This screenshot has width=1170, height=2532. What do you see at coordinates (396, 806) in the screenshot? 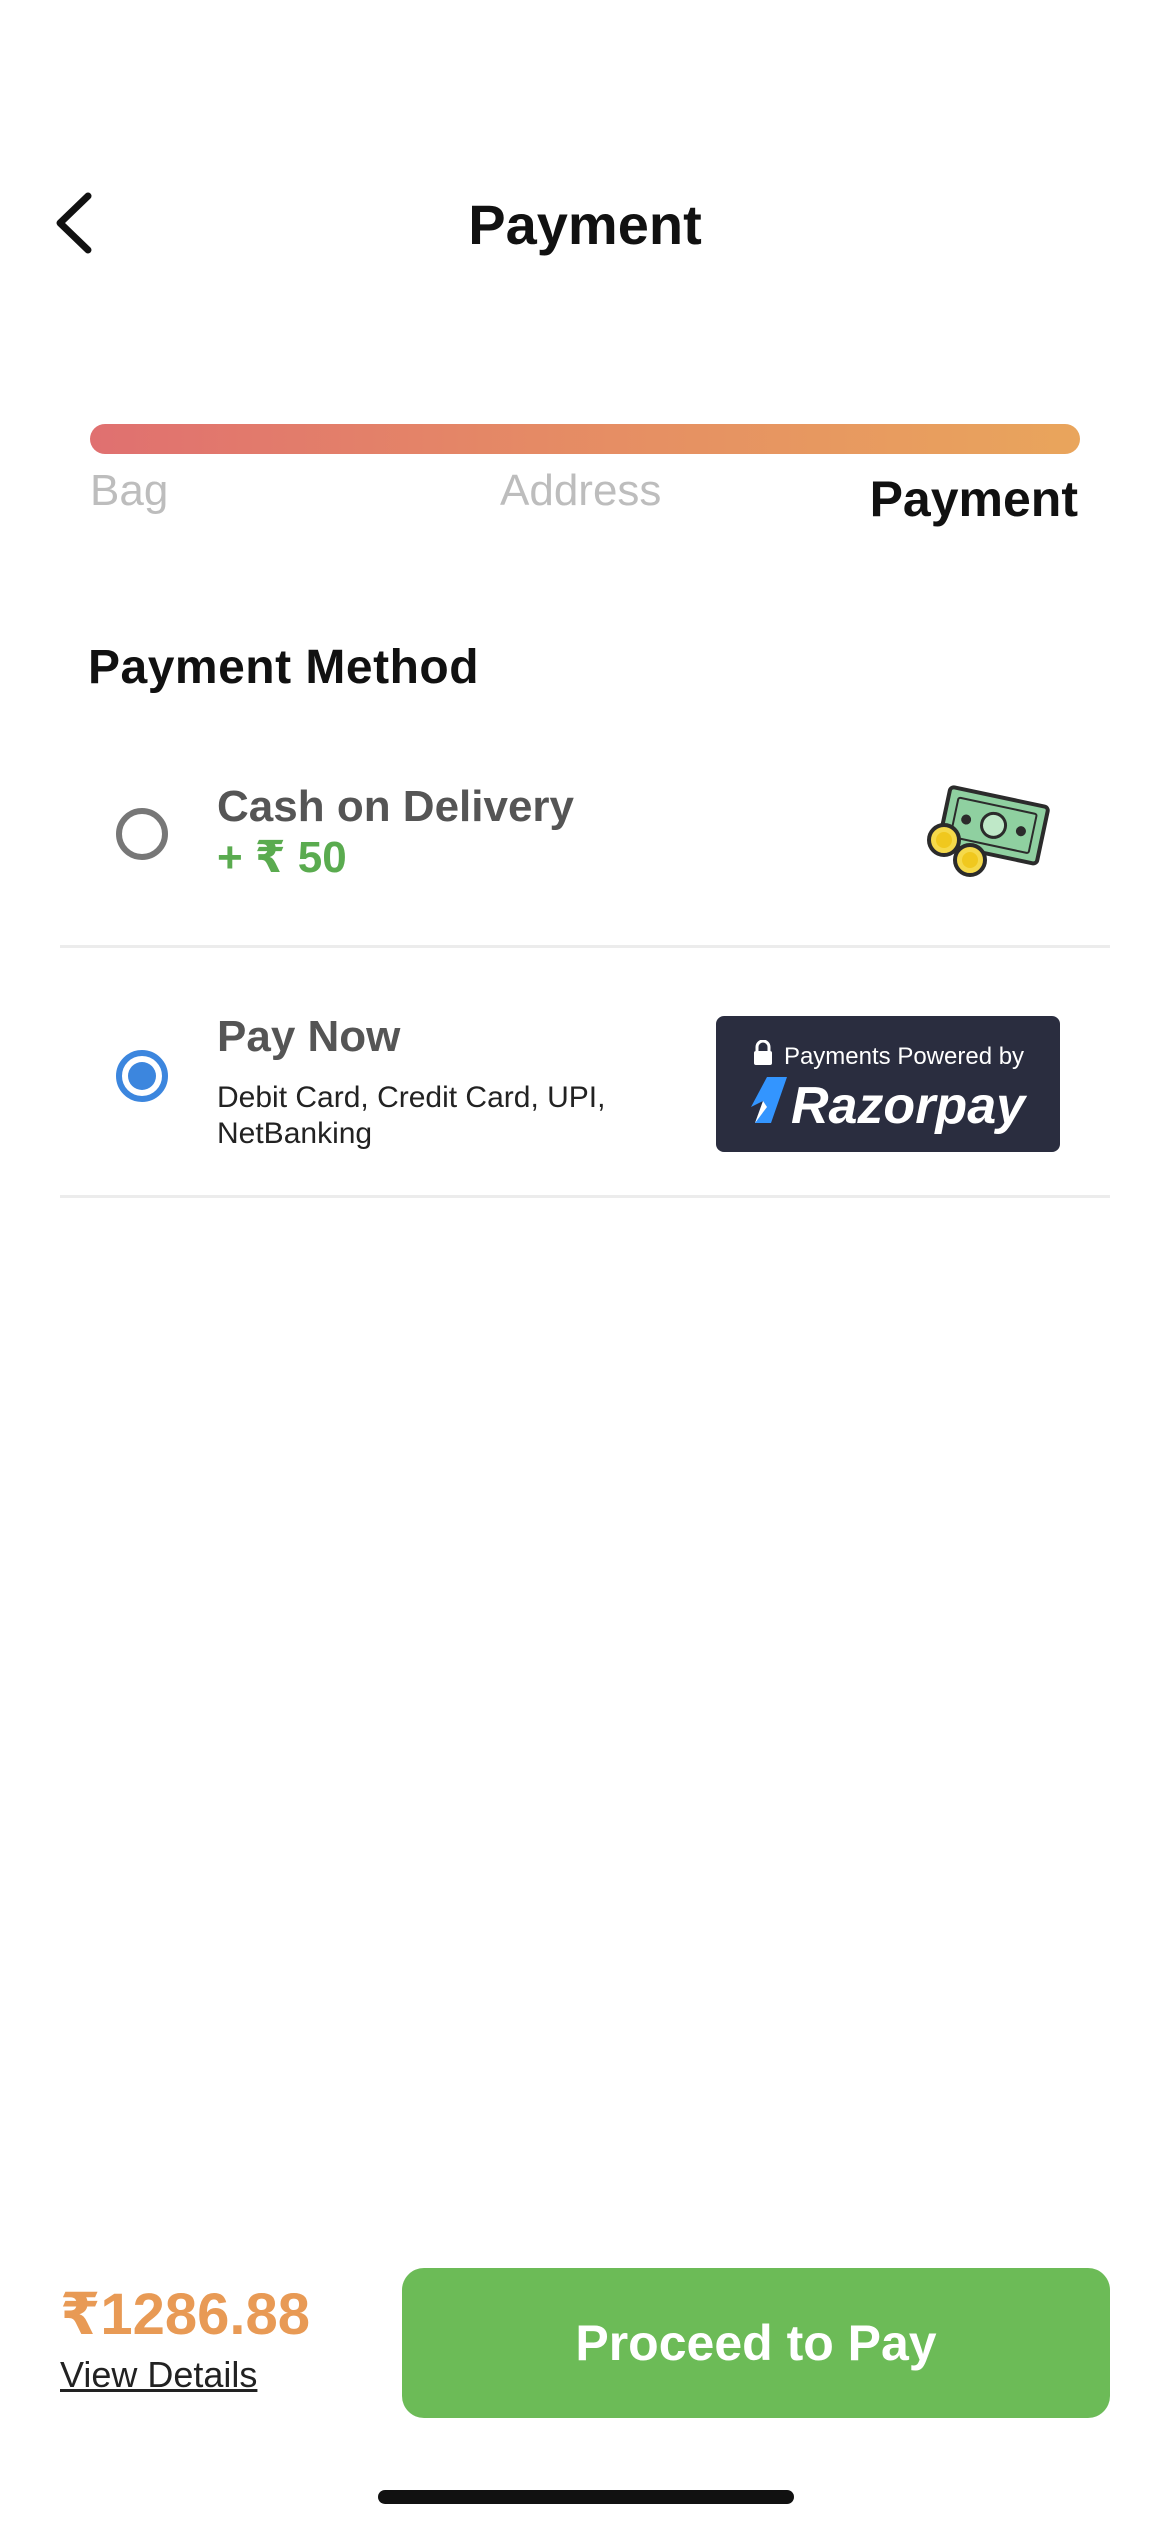
I see `cod-label: Cash on Delivery` at bounding box center [396, 806].